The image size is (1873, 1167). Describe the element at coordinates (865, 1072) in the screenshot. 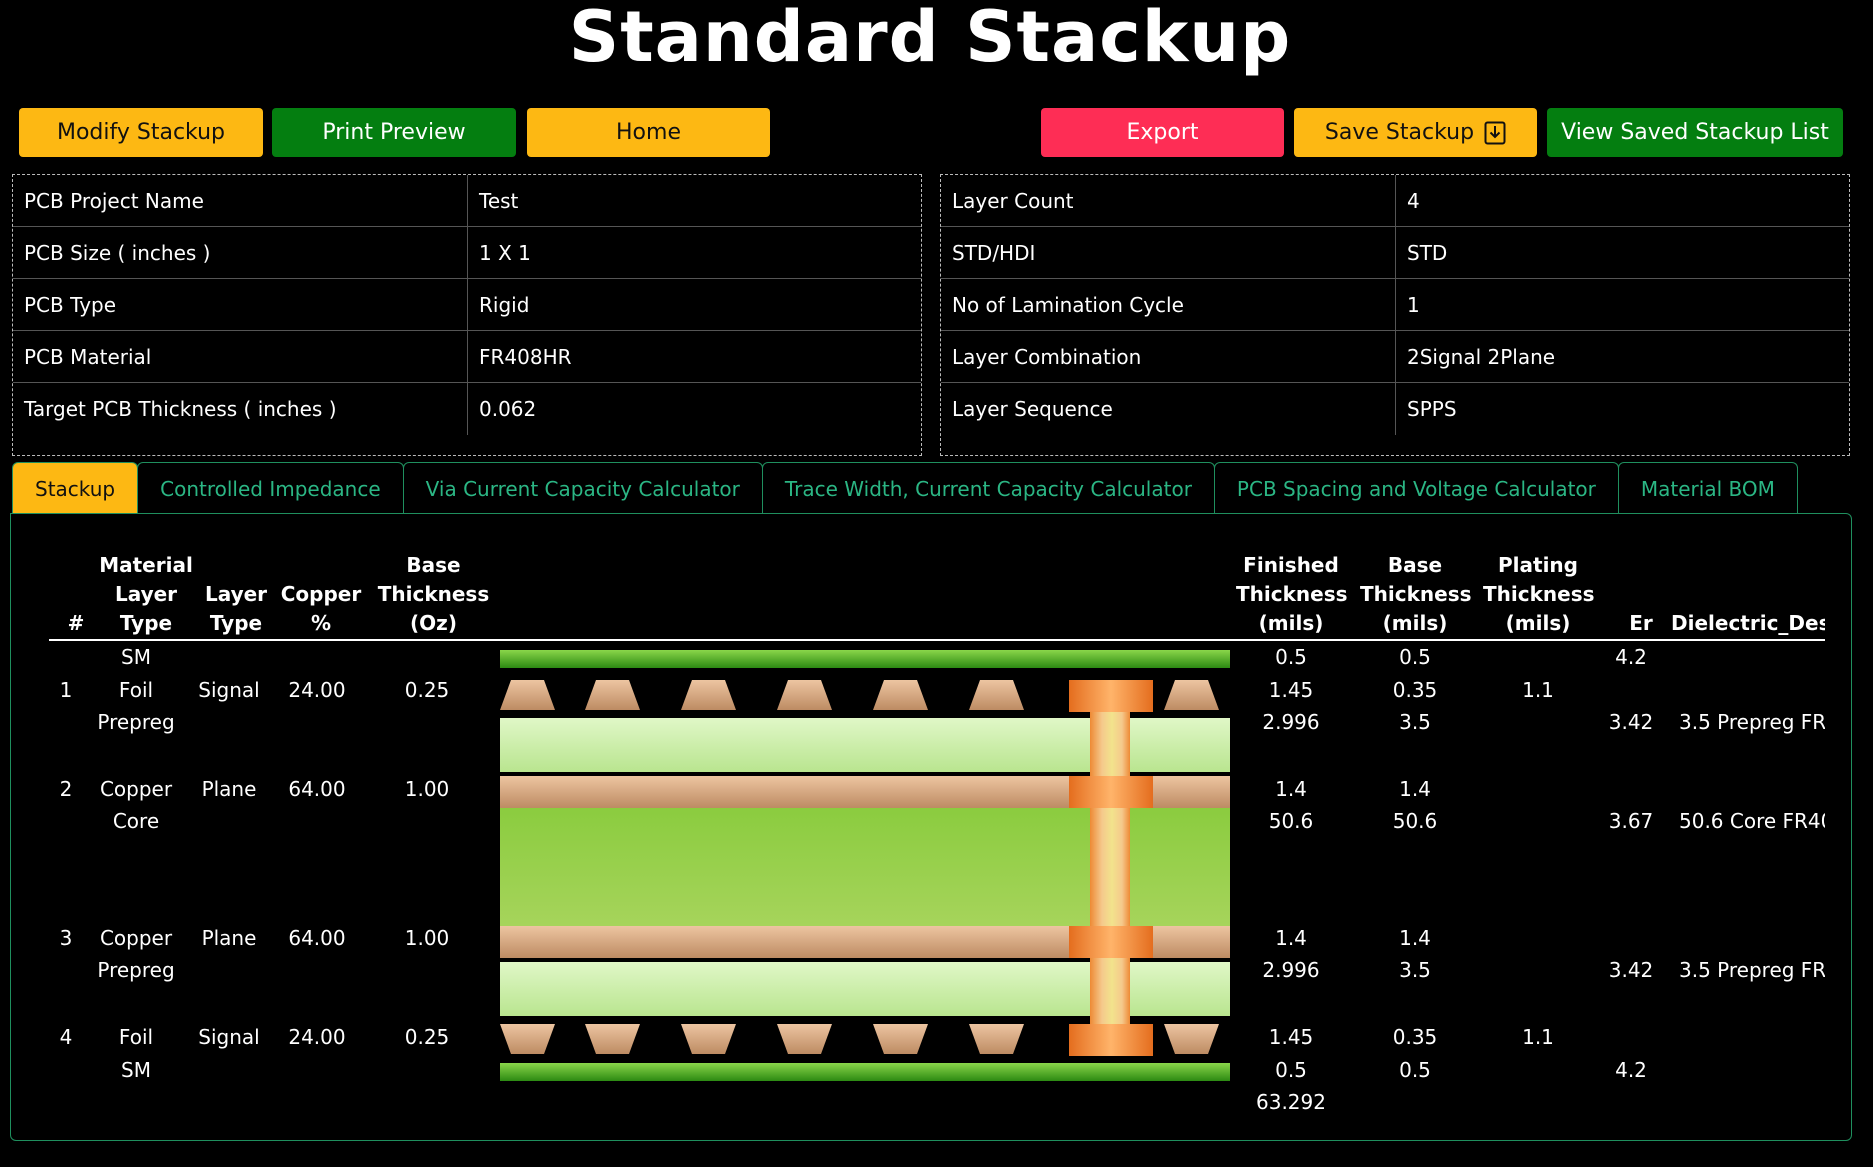

I see `bottom-soldermask-layer` at that location.